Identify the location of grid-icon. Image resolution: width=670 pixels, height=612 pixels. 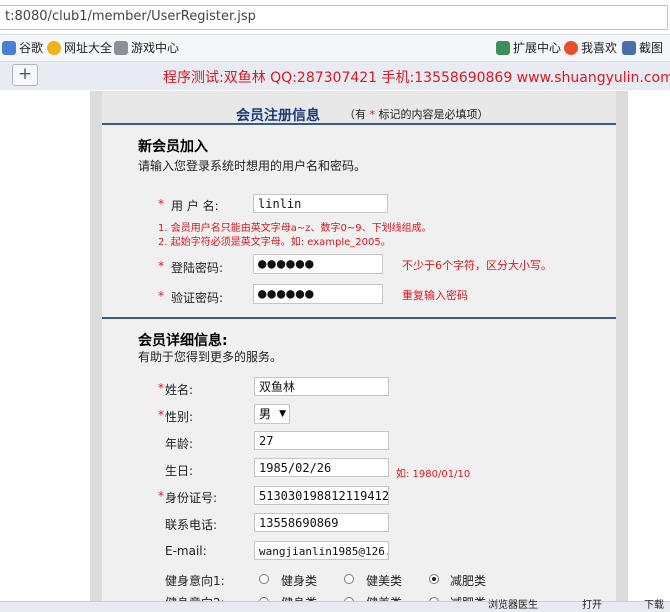
(9, 48).